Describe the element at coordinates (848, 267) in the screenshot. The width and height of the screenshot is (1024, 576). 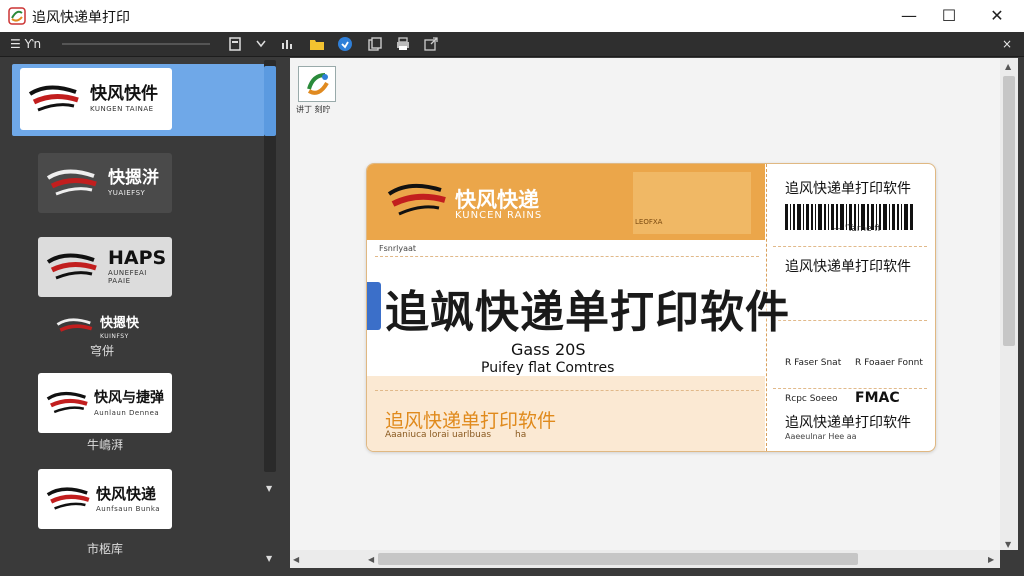
I see `right-title-2: 追风快递单打印软件` at that location.